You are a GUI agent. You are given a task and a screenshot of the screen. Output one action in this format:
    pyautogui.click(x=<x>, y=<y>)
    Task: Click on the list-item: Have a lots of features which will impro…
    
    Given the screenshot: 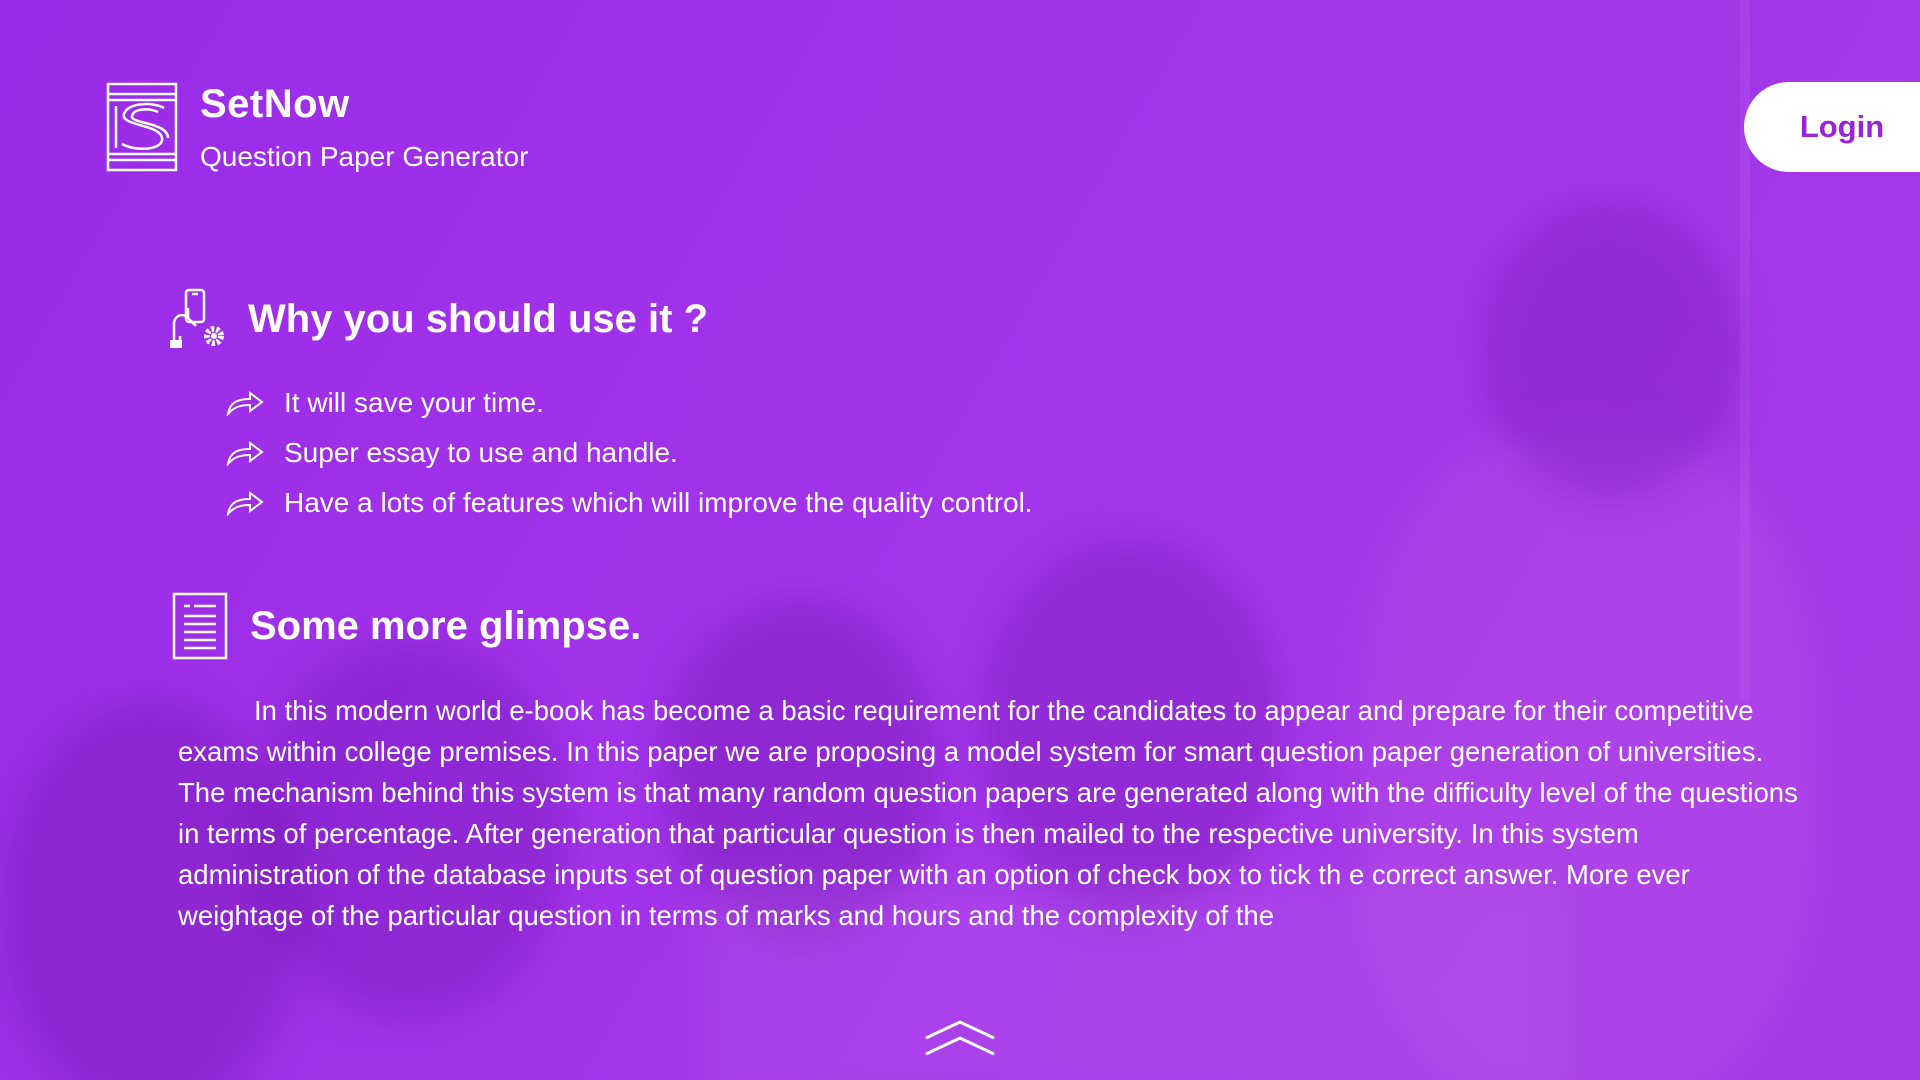 What is the action you would take?
    pyautogui.click(x=629, y=503)
    